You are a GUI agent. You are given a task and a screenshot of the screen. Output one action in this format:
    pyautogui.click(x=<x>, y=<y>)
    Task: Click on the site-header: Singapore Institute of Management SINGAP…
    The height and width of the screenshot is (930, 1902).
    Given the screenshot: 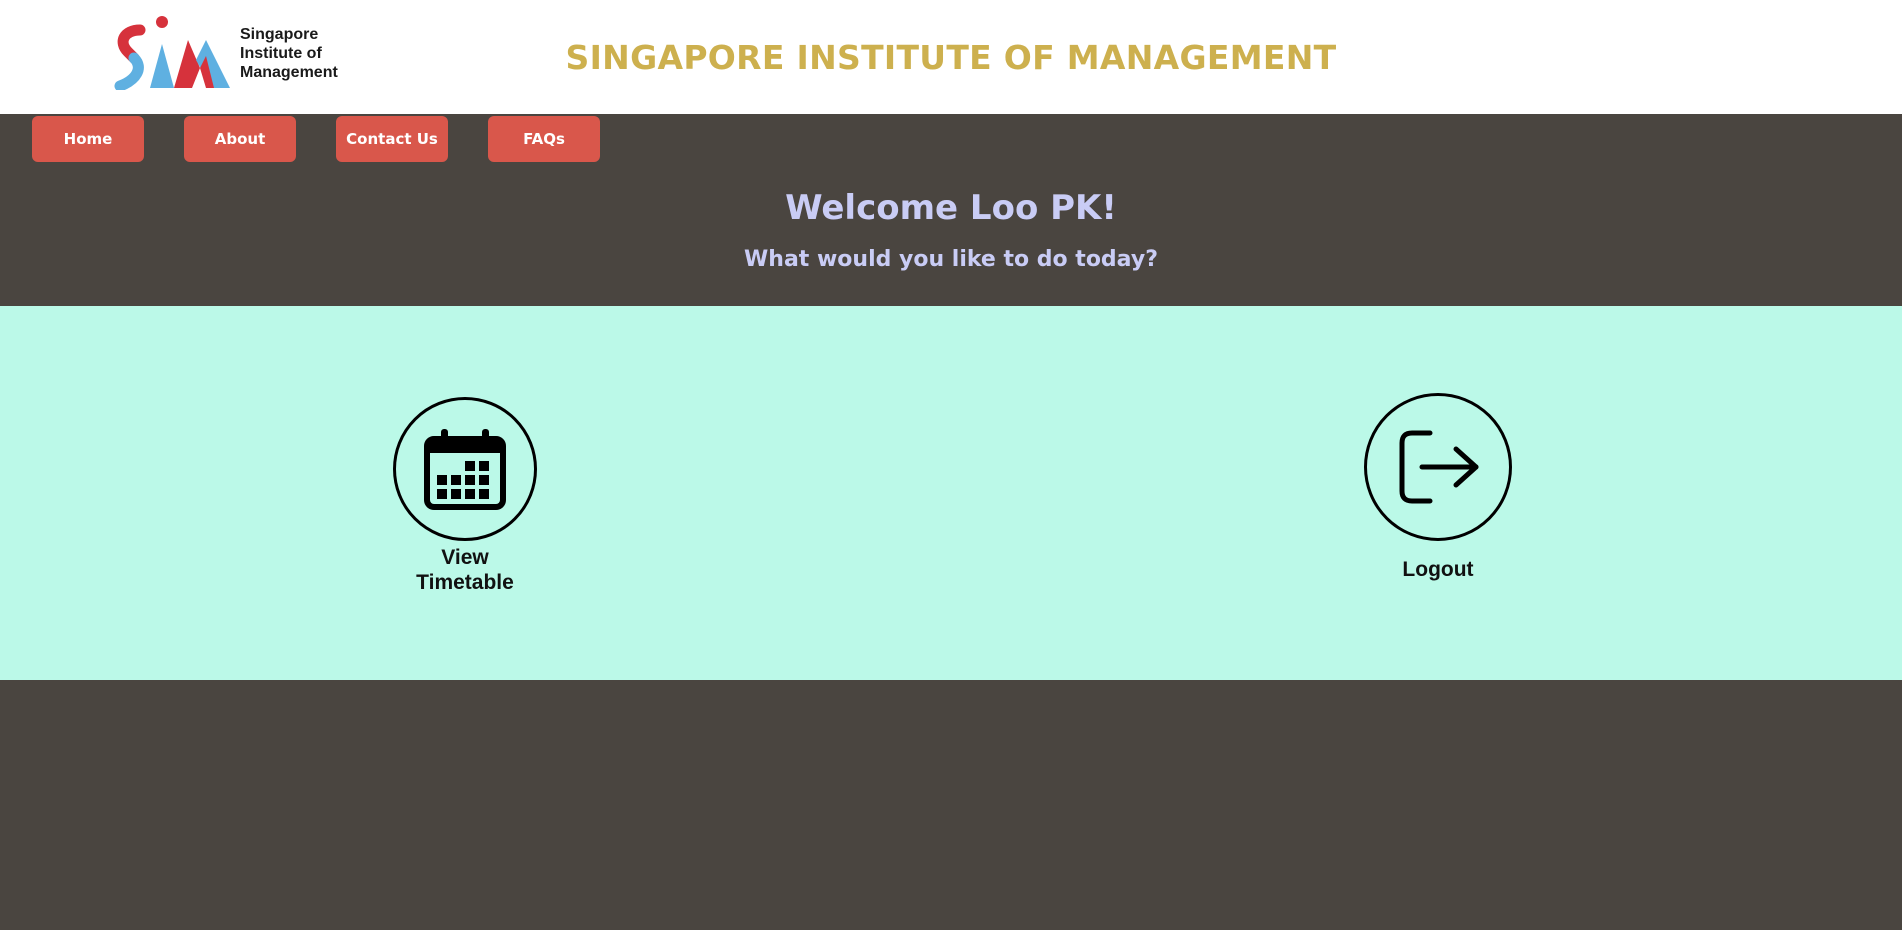 What is the action you would take?
    pyautogui.click(x=951, y=57)
    